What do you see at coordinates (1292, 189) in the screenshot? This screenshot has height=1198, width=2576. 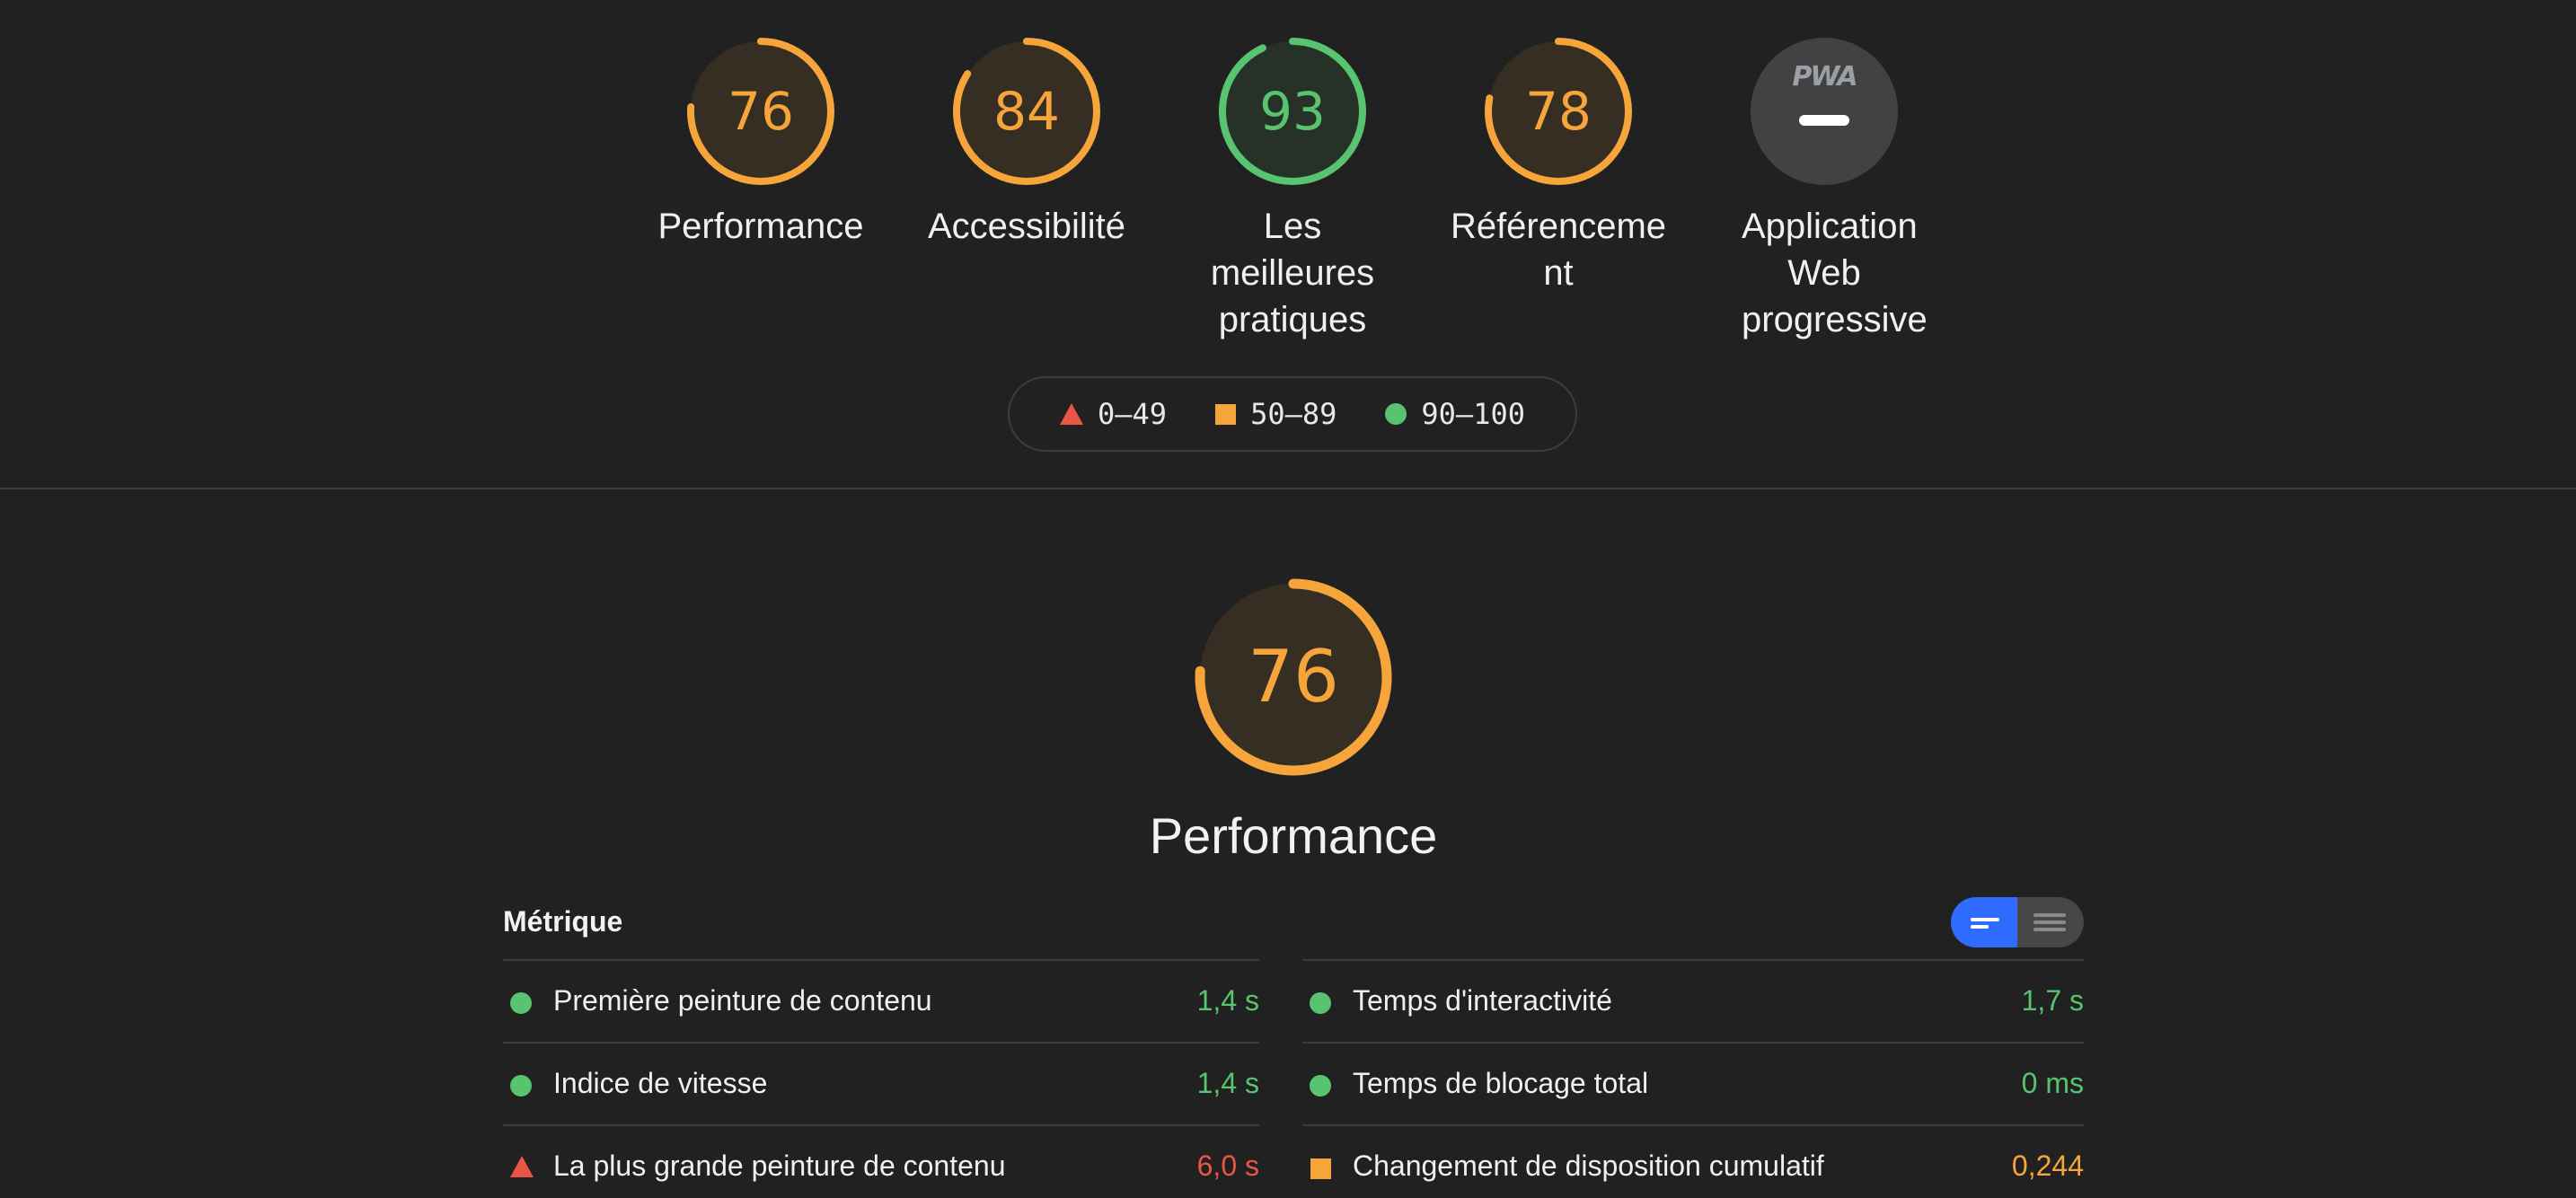 I see `category-gauge-best-practices: 93 Les meilleures pratiques` at bounding box center [1292, 189].